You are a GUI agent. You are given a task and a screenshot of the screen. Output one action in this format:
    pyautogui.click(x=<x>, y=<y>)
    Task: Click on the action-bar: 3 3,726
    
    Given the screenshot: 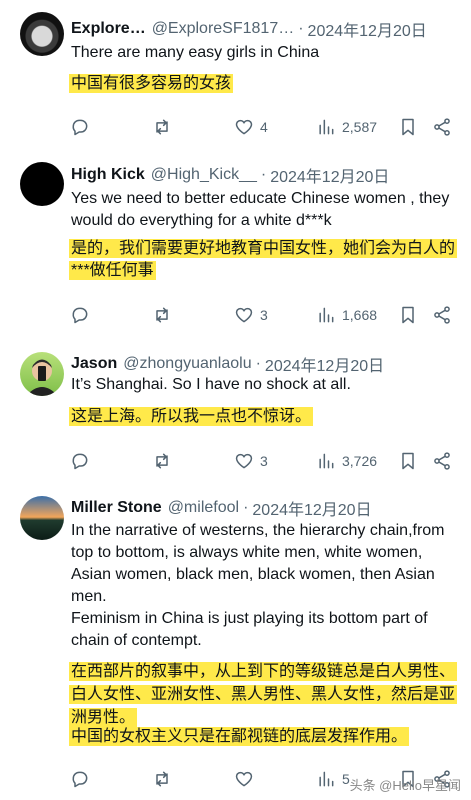 What is the action you would take?
    pyautogui.click(x=262, y=461)
    